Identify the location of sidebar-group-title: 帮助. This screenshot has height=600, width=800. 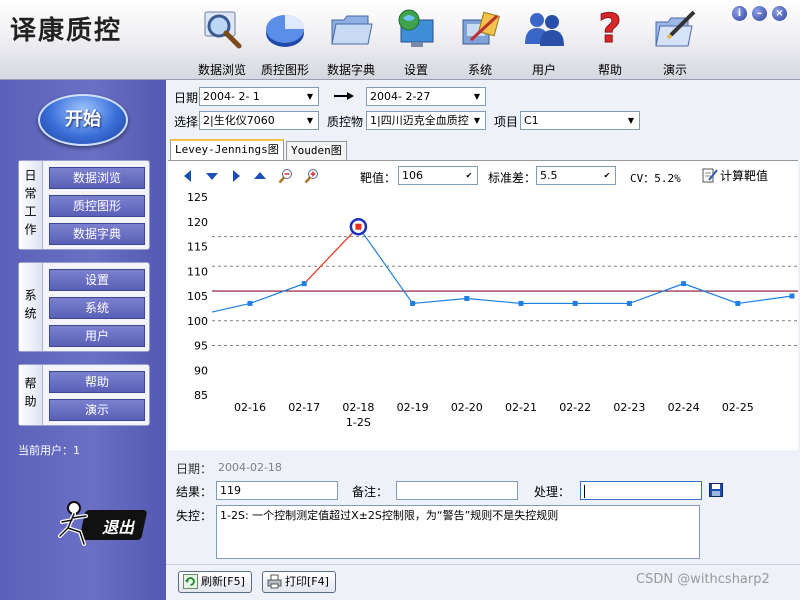
(31, 395).